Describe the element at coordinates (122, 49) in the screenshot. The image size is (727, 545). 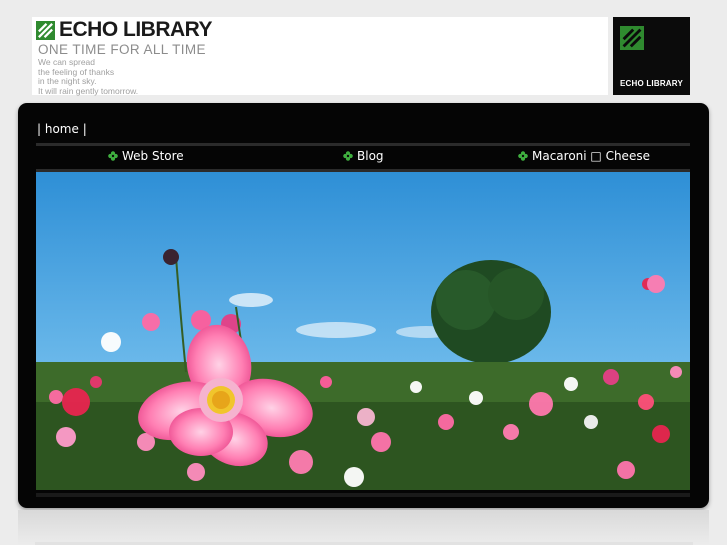
I see `tagline: ONE TIME FOR ALL TIME` at that location.